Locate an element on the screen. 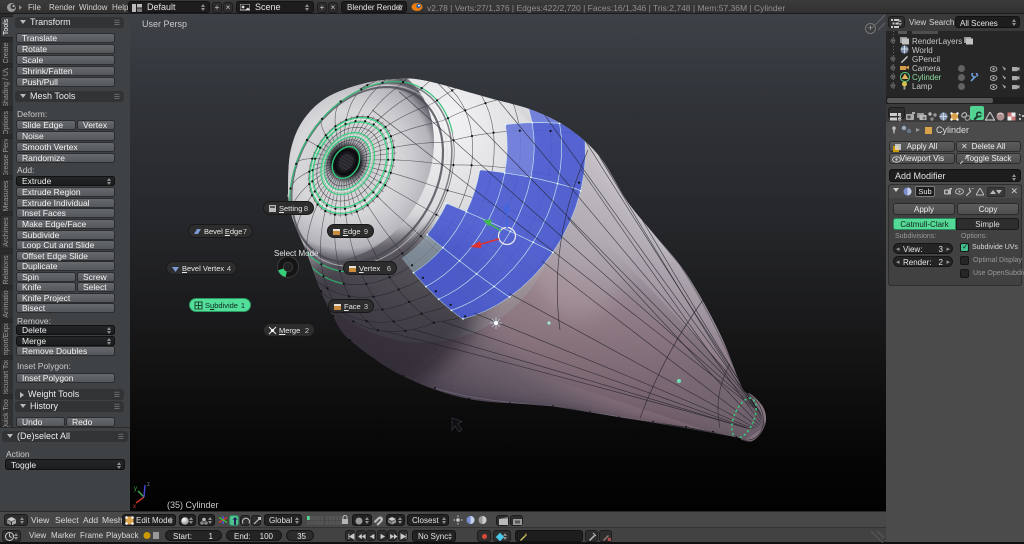  svg-text: x is located at coordinates (134, 506).